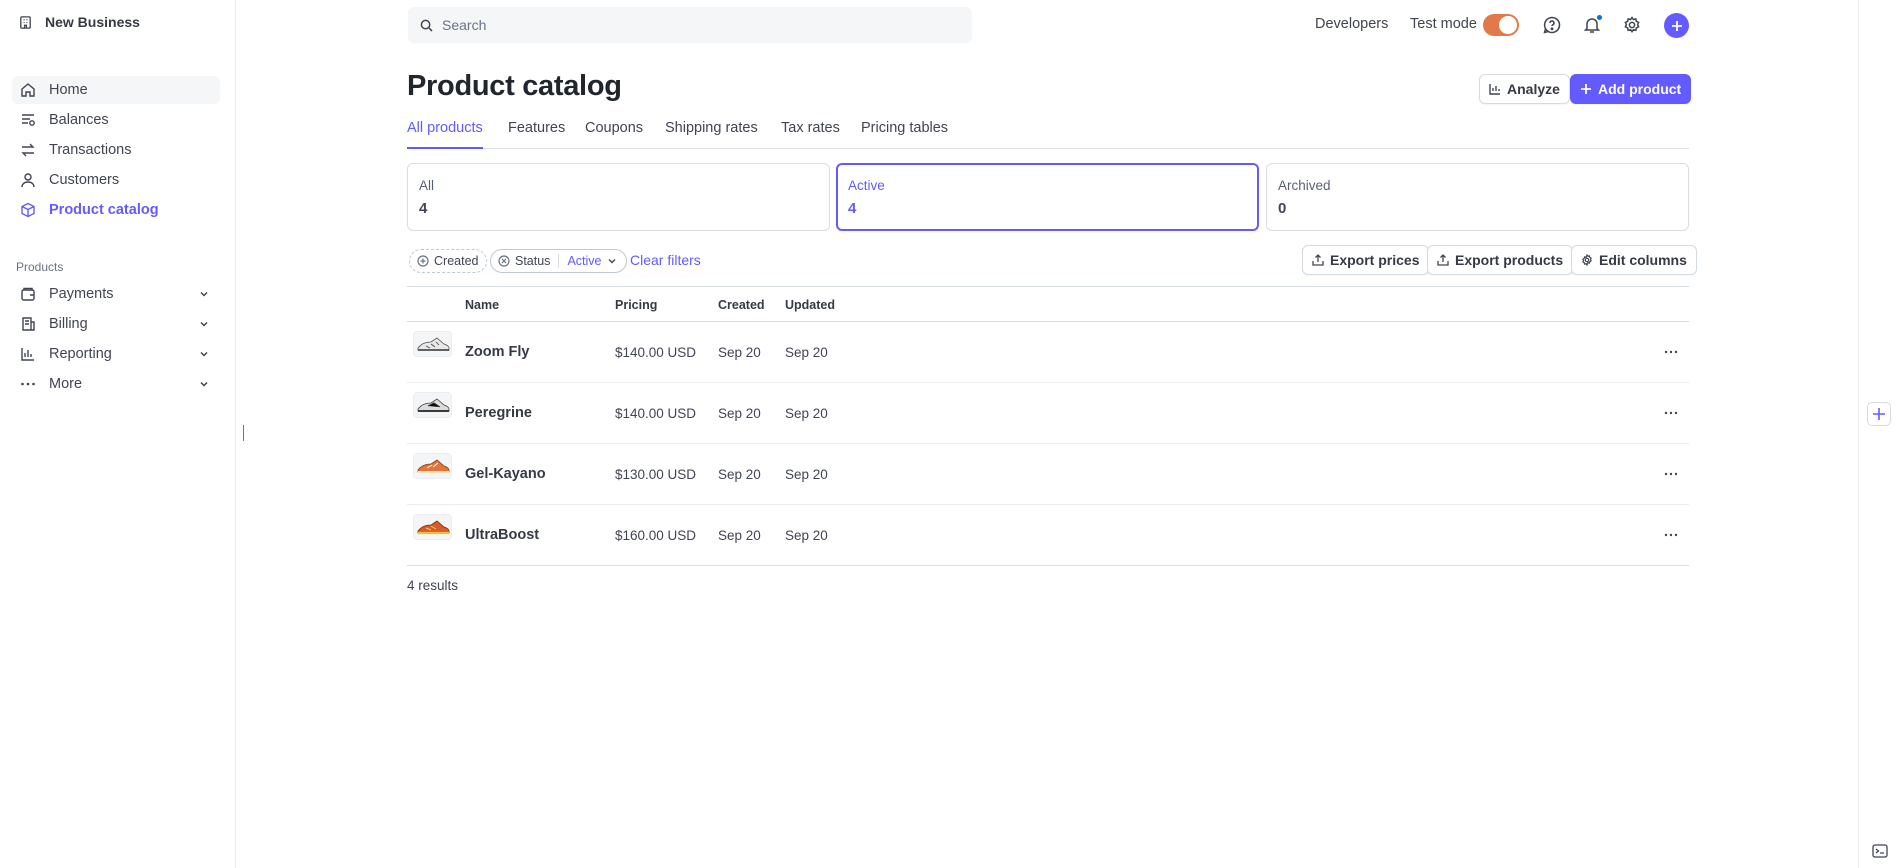 This screenshot has width=1898, height=868. Describe the element at coordinates (116, 324) in the screenshot. I see `sidebar-item-billing: Billing` at that location.